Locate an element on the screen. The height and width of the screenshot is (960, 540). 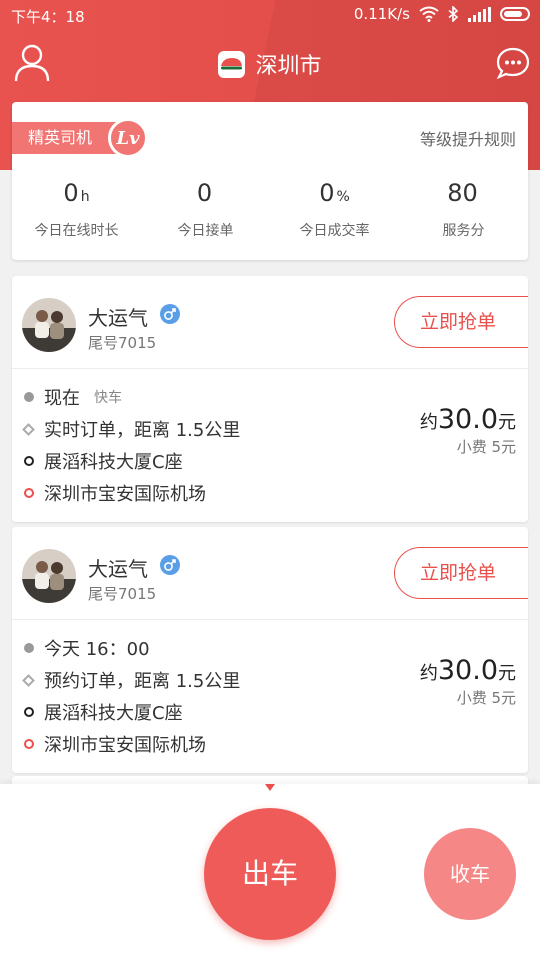
order-desc-row: 预约订单，距离 1.5公里 is located at coordinates (131, 680).